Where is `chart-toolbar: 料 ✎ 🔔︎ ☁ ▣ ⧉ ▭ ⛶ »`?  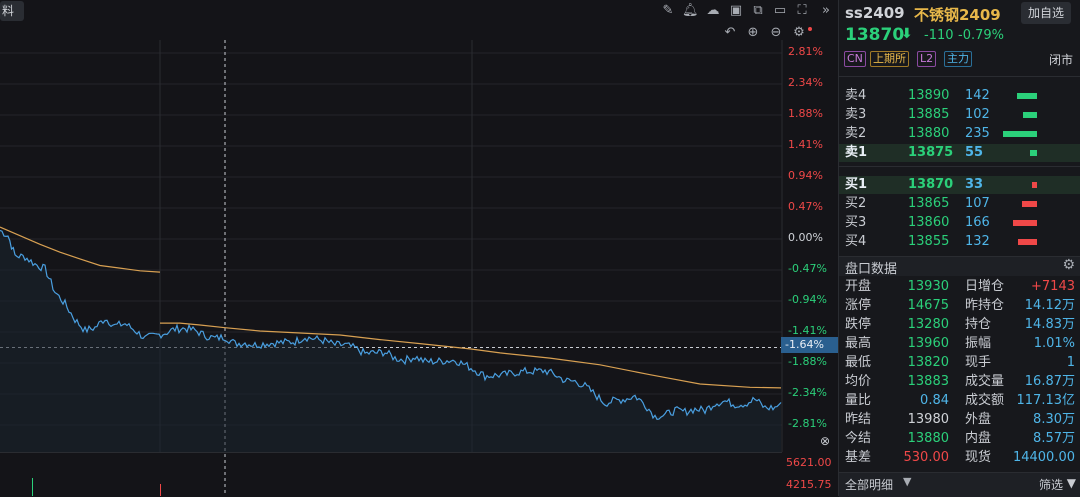 chart-toolbar: 料 ✎ 🔔︎ ☁ ▣ ⧉ ▭ ⛶ » is located at coordinates (419, 11).